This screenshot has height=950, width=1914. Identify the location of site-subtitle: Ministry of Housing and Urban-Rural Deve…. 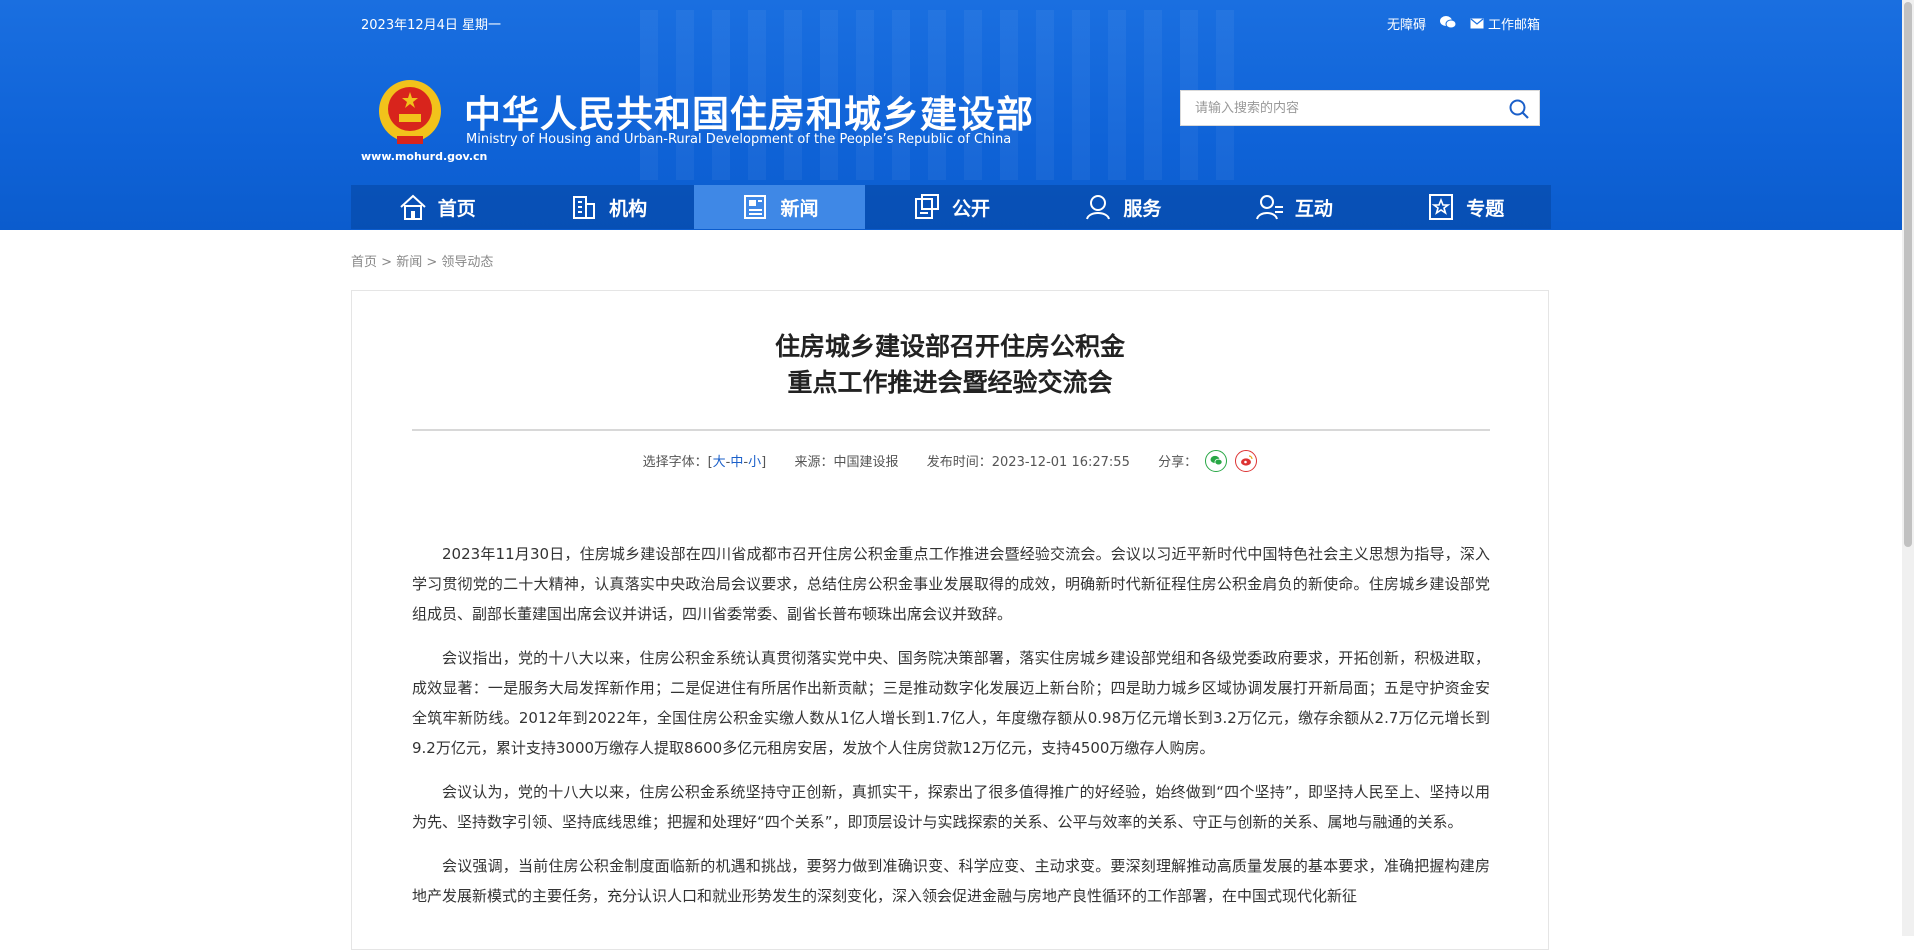
(739, 139).